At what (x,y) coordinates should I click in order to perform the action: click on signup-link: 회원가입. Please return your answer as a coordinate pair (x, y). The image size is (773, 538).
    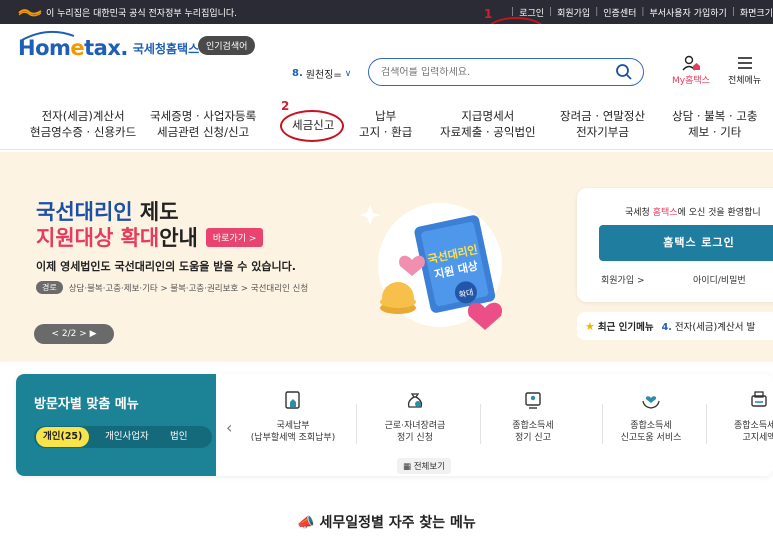
    Looking at the image, I should click on (573, 12).